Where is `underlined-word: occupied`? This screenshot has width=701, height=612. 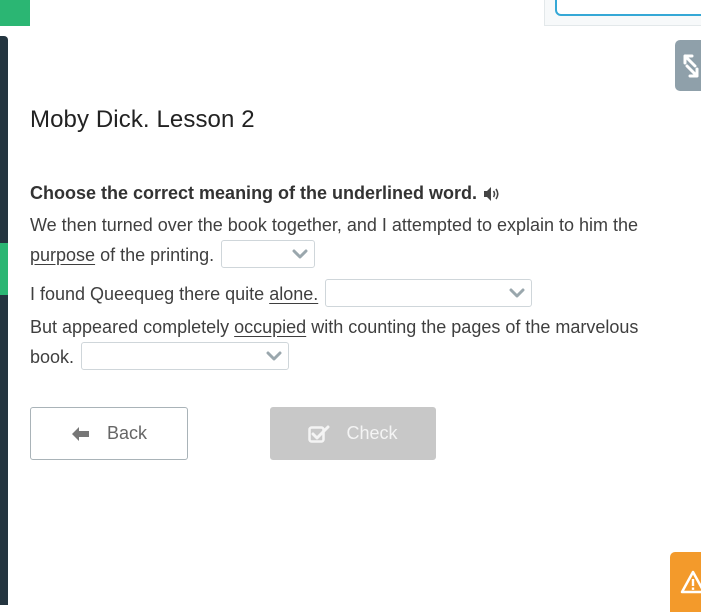 underlined-word: occupied is located at coordinates (270, 327).